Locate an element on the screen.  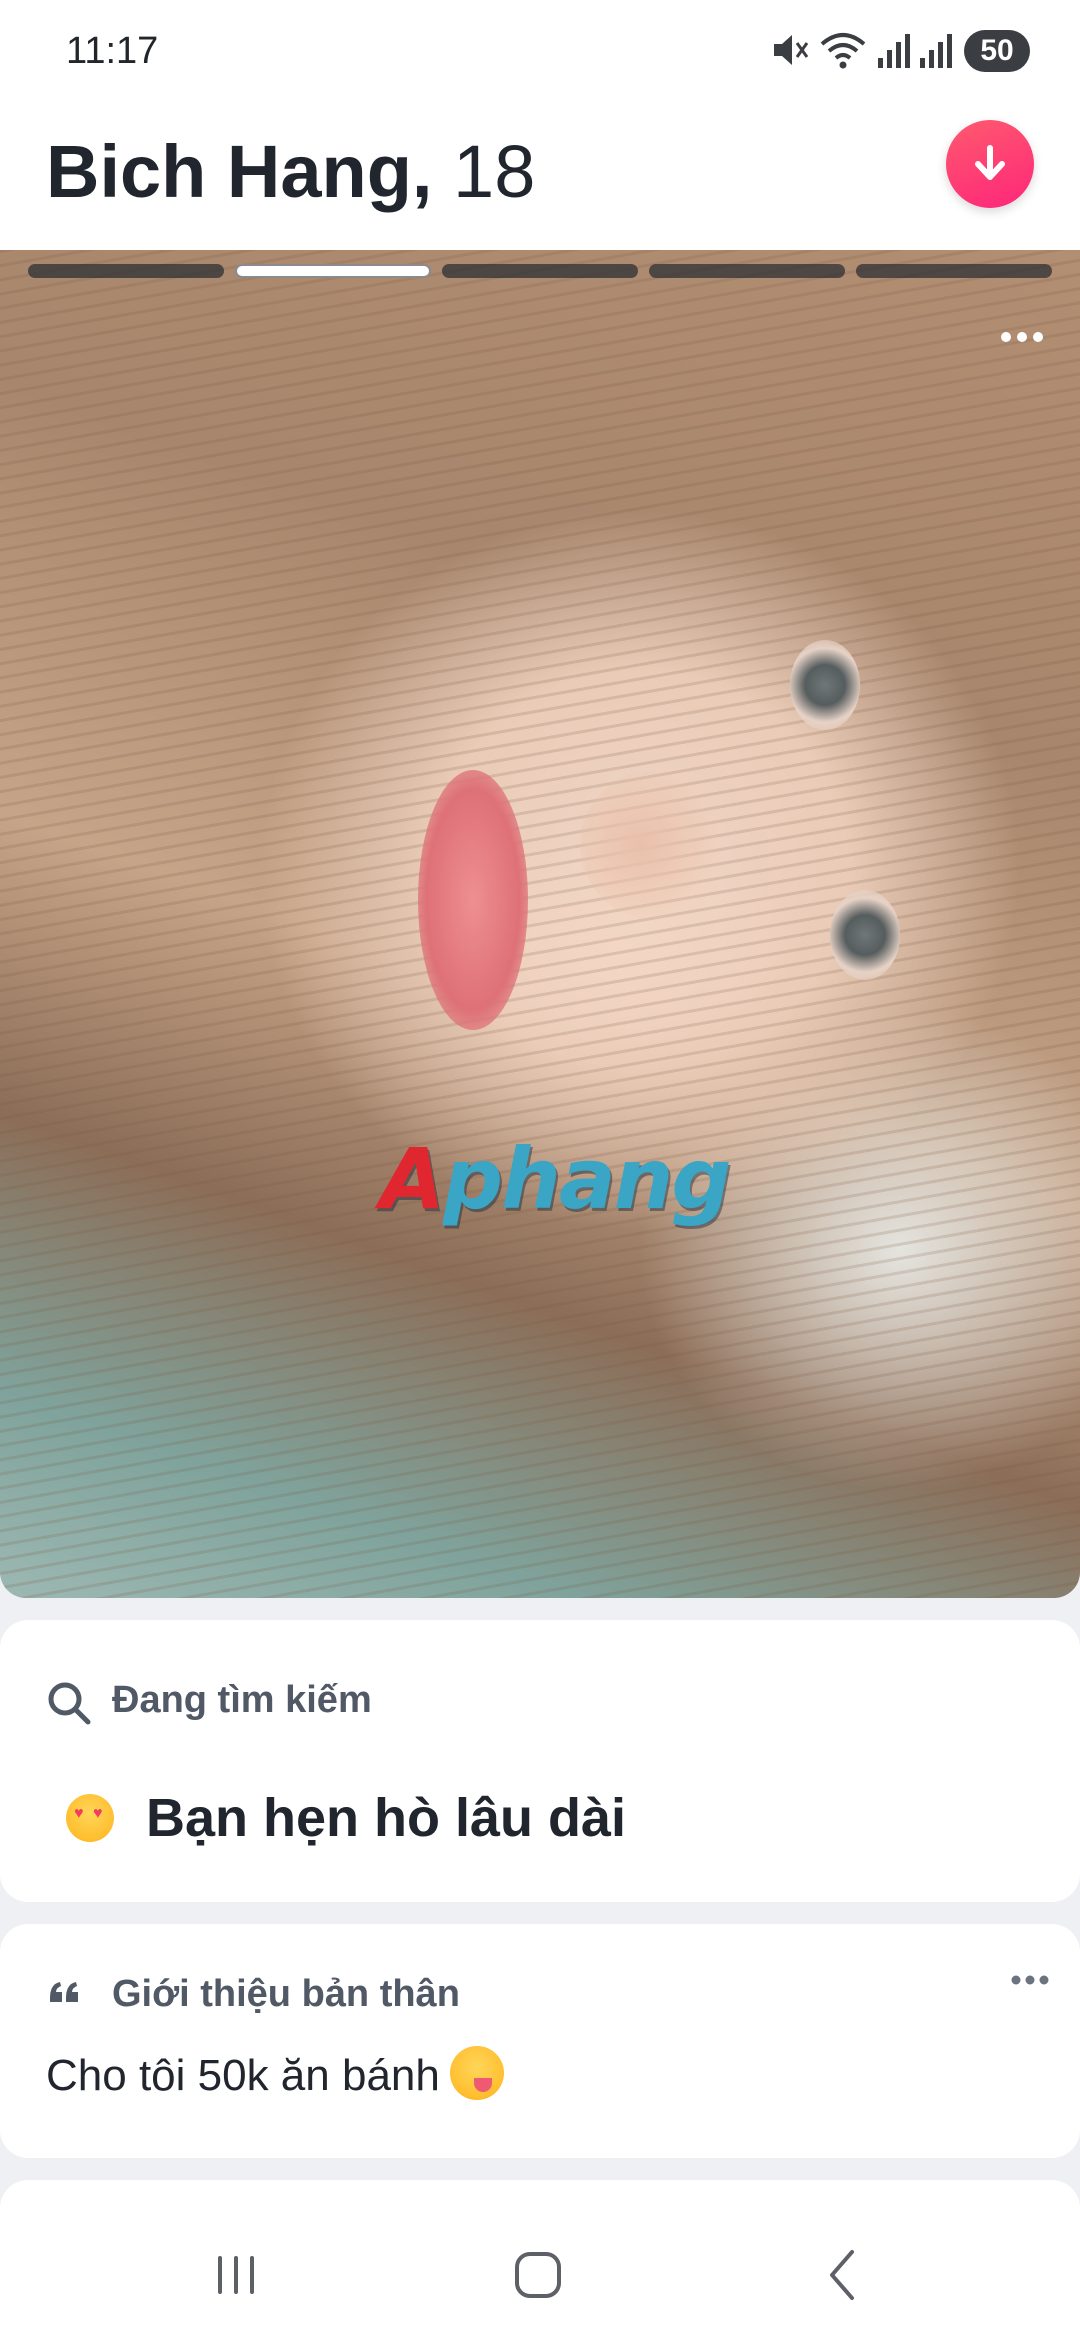
status-bar: 11:17 50 is located at coordinates (540, 50).